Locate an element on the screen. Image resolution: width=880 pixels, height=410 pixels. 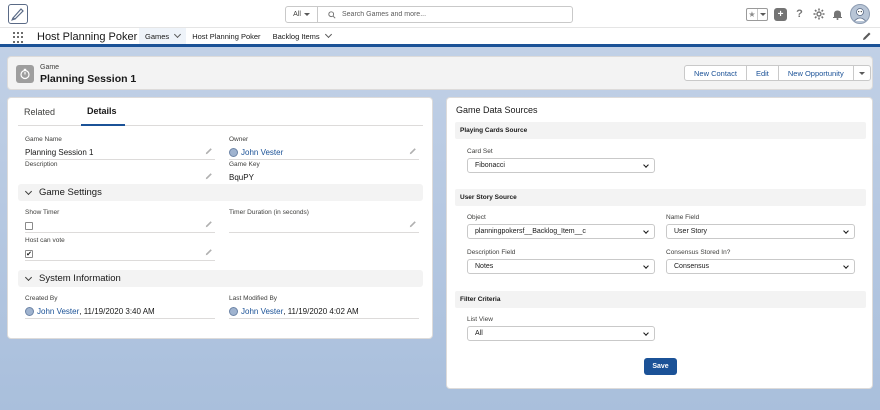
card-set-select: Fibonacci is located at coordinates (561, 165).